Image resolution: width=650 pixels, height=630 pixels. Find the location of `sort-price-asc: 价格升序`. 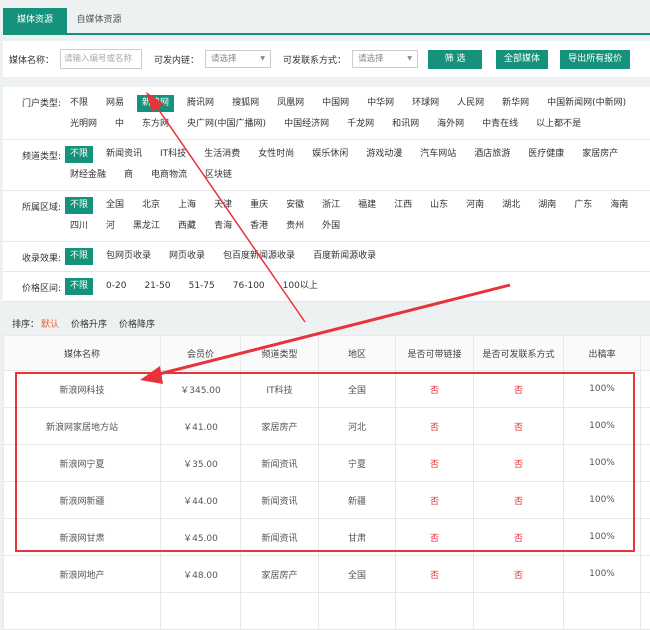

sort-price-asc: 价格升序 is located at coordinates (89, 323).